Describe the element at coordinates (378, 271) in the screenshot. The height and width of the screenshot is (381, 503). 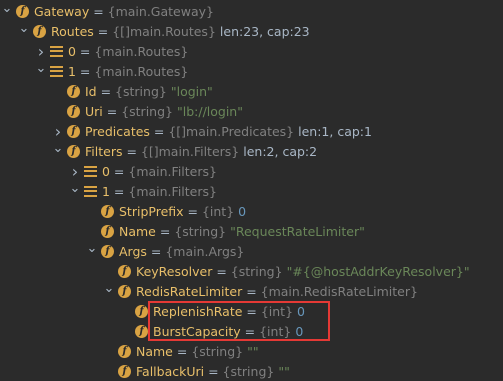
I see `variable-value: "#{@hostAddrKeyResolver}"` at that location.